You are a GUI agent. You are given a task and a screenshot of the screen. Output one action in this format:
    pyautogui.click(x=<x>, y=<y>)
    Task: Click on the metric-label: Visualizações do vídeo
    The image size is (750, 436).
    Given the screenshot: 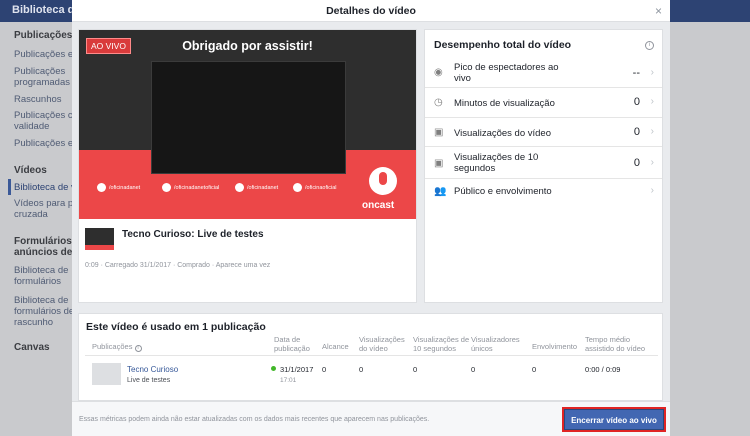 What is the action you would take?
    pyautogui.click(x=502, y=133)
    